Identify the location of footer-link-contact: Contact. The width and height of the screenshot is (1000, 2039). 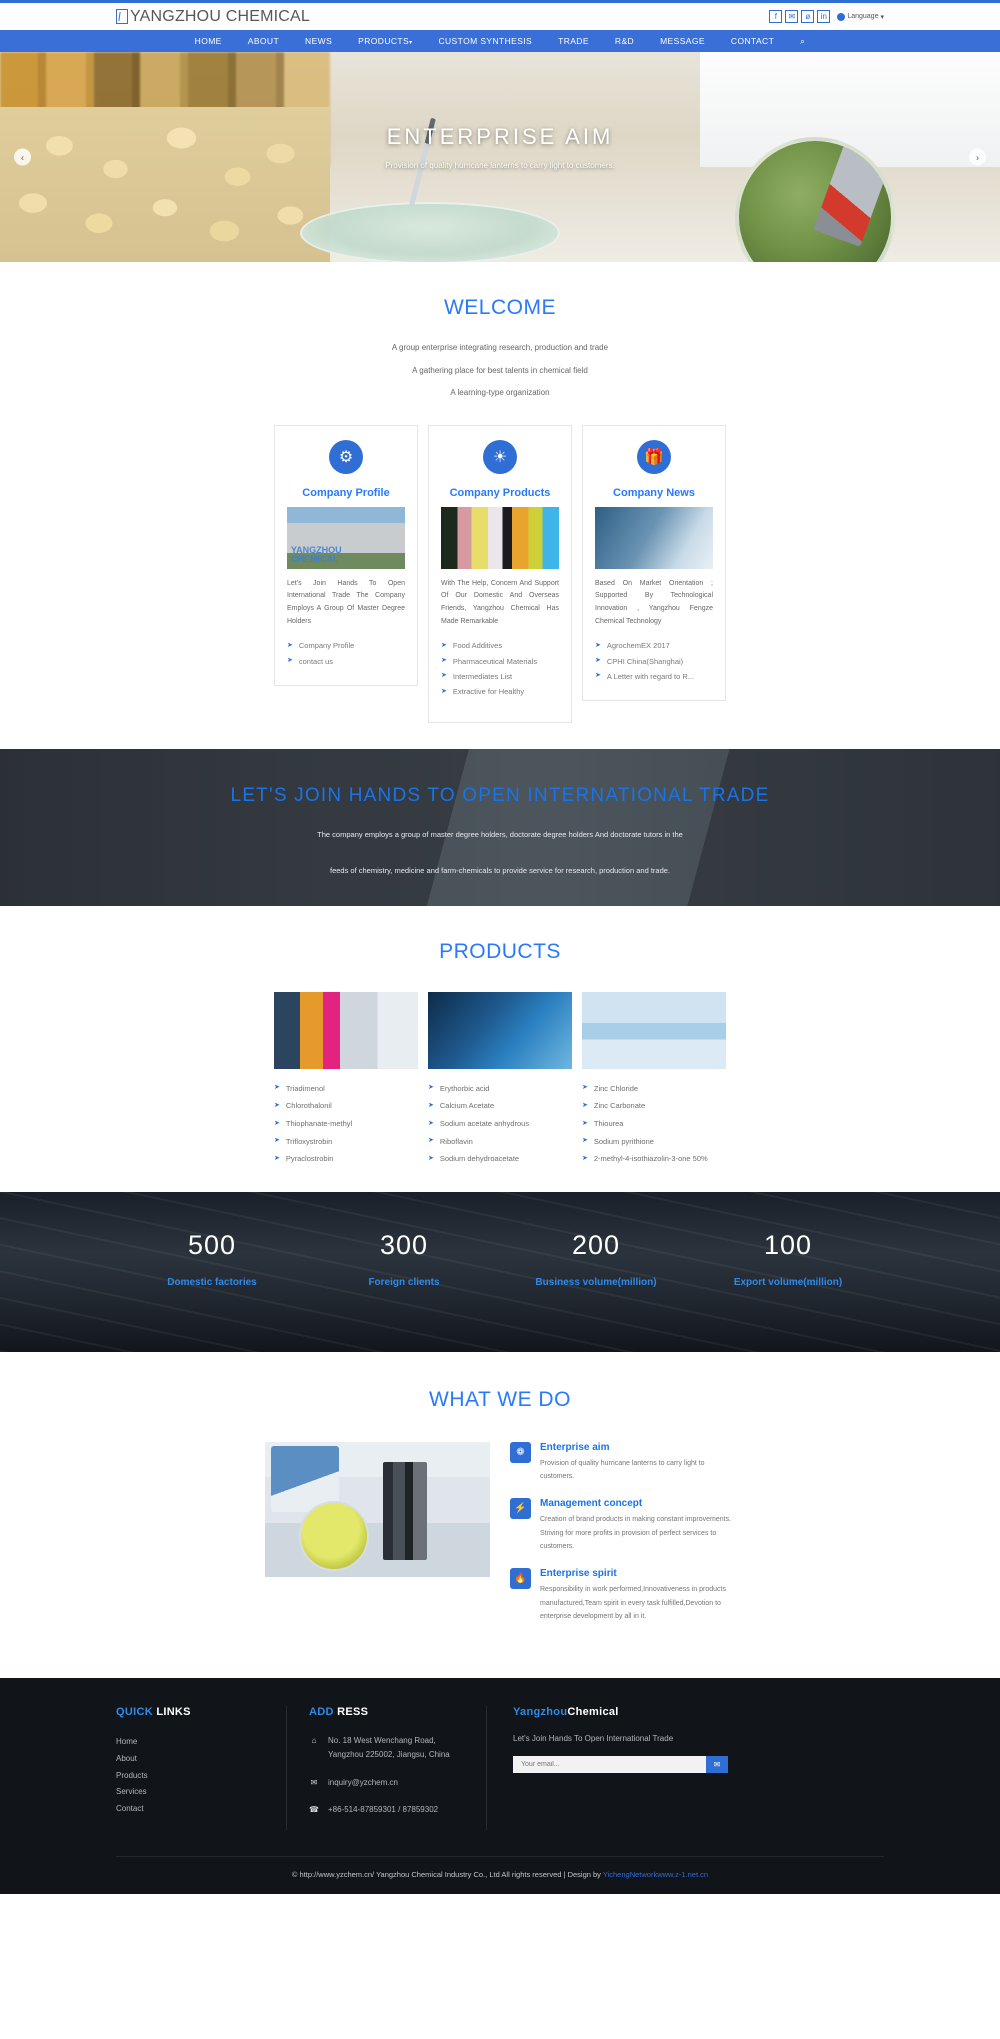
(190, 1809).